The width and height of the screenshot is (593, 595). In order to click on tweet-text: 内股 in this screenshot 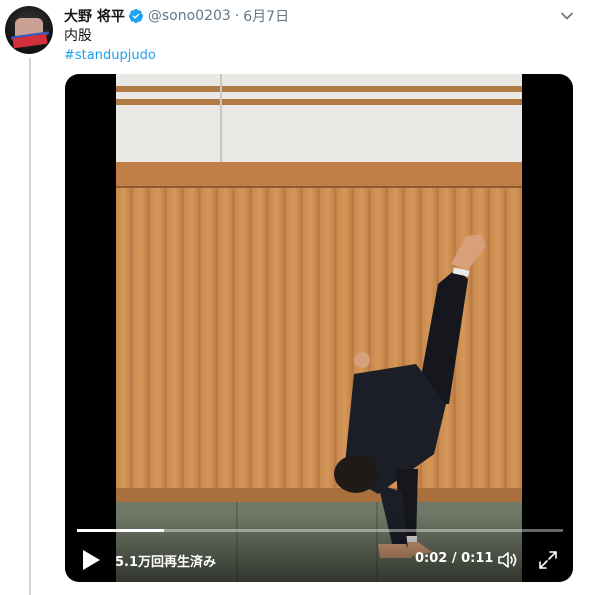, I will do `click(78, 36)`.